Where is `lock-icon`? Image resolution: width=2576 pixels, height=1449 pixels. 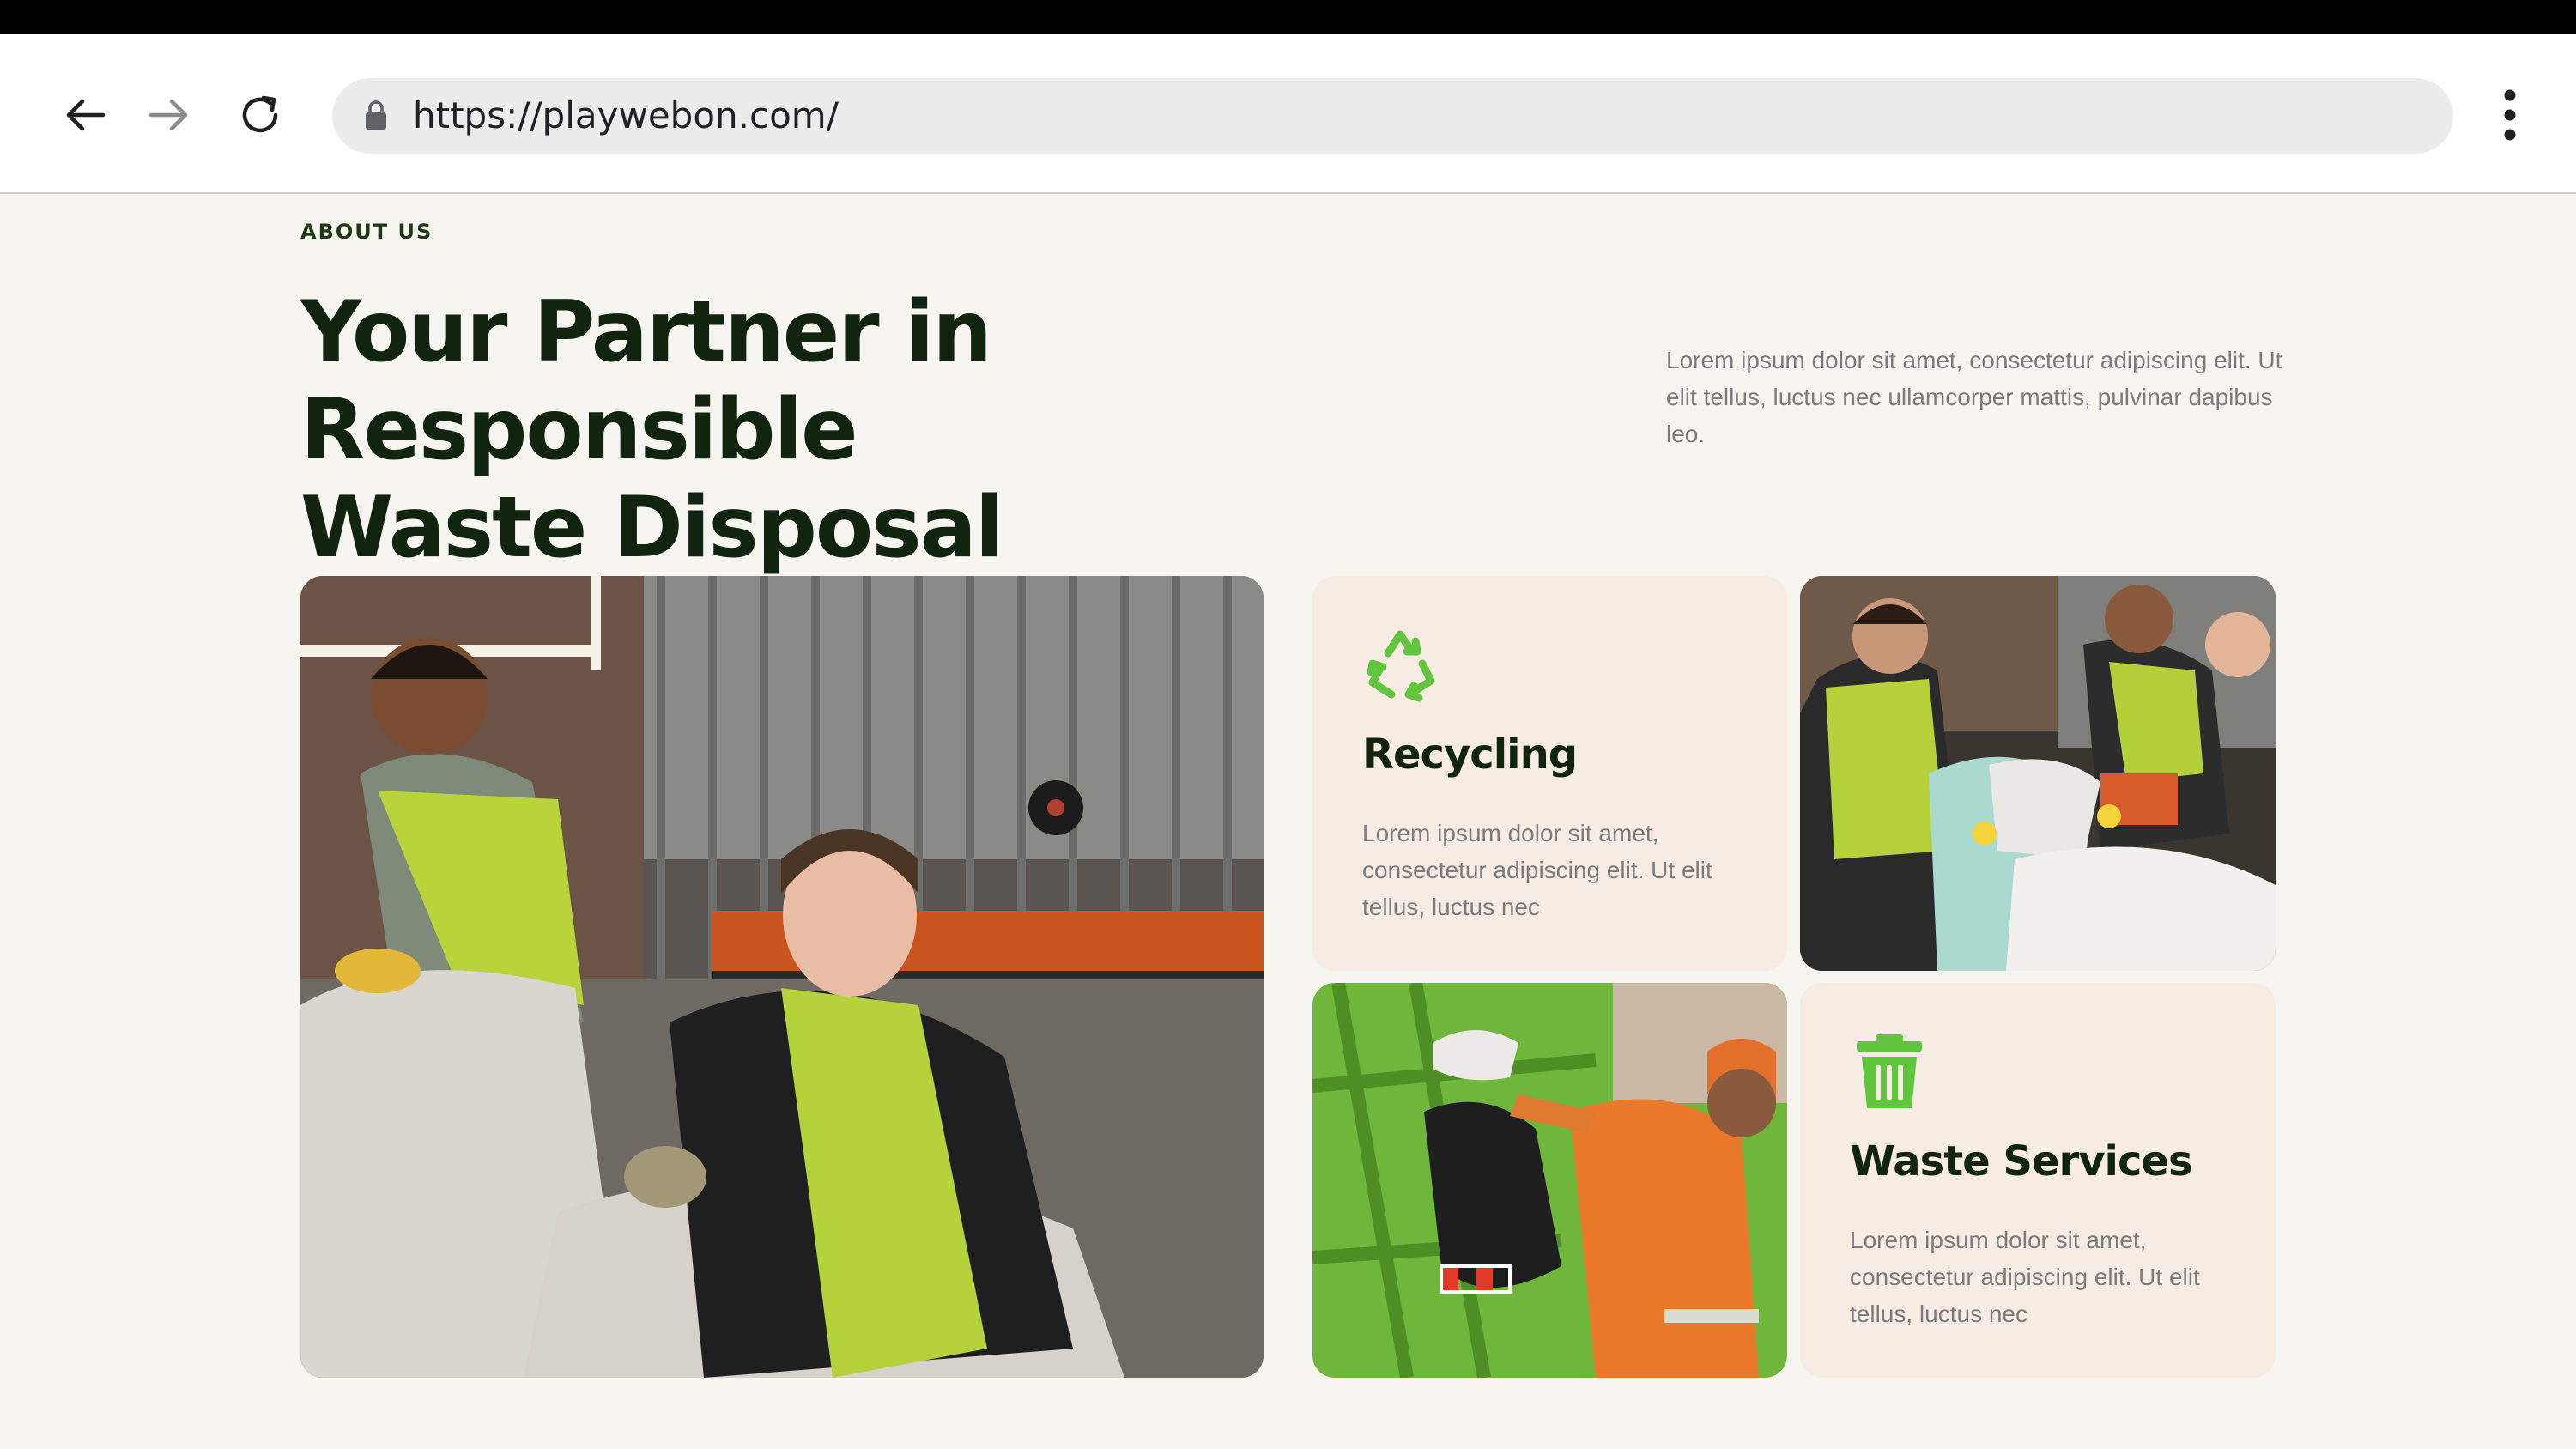
lock-icon is located at coordinates (376, 115).